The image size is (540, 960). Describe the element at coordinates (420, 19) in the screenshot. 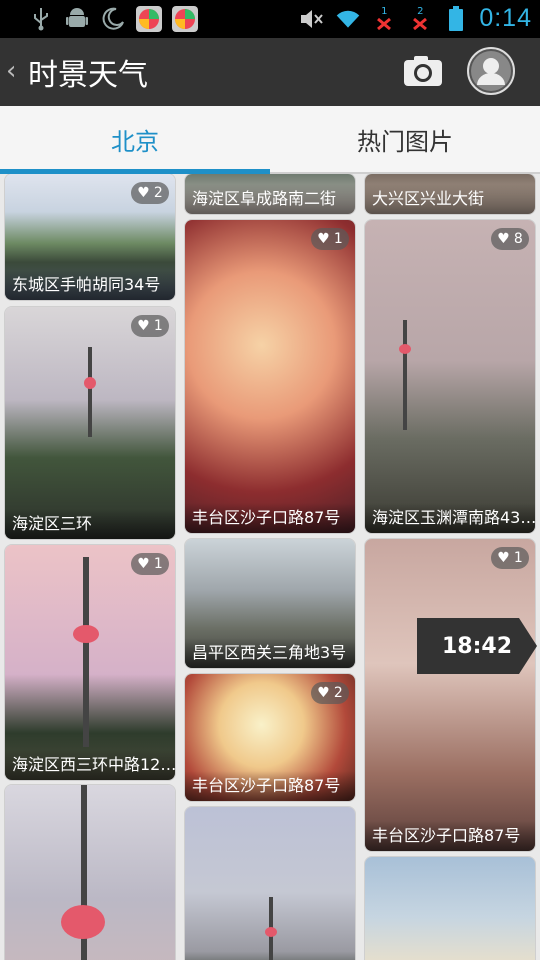

I see `signal-2-icon: 2` at that location.